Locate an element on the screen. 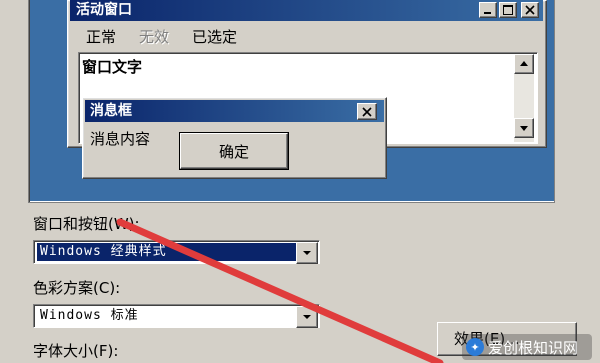  watermark: ✦ 爱创根知识网 is located at coordinates (527, 347).